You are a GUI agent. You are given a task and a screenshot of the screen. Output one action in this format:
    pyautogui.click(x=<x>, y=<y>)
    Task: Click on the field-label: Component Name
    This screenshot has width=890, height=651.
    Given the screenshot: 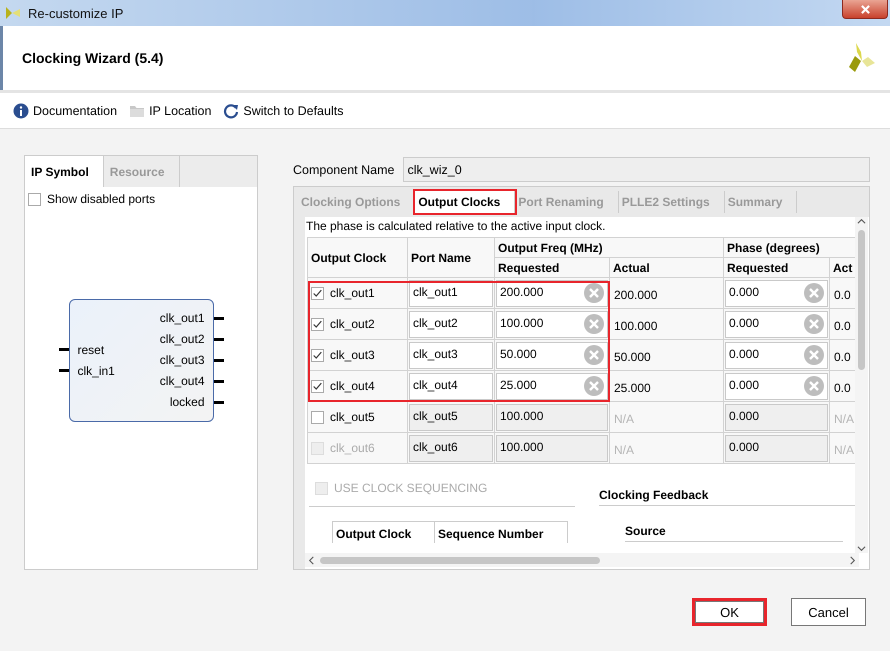 What is the action you would take?
    pyautogui.click(x=343, y=169)
    